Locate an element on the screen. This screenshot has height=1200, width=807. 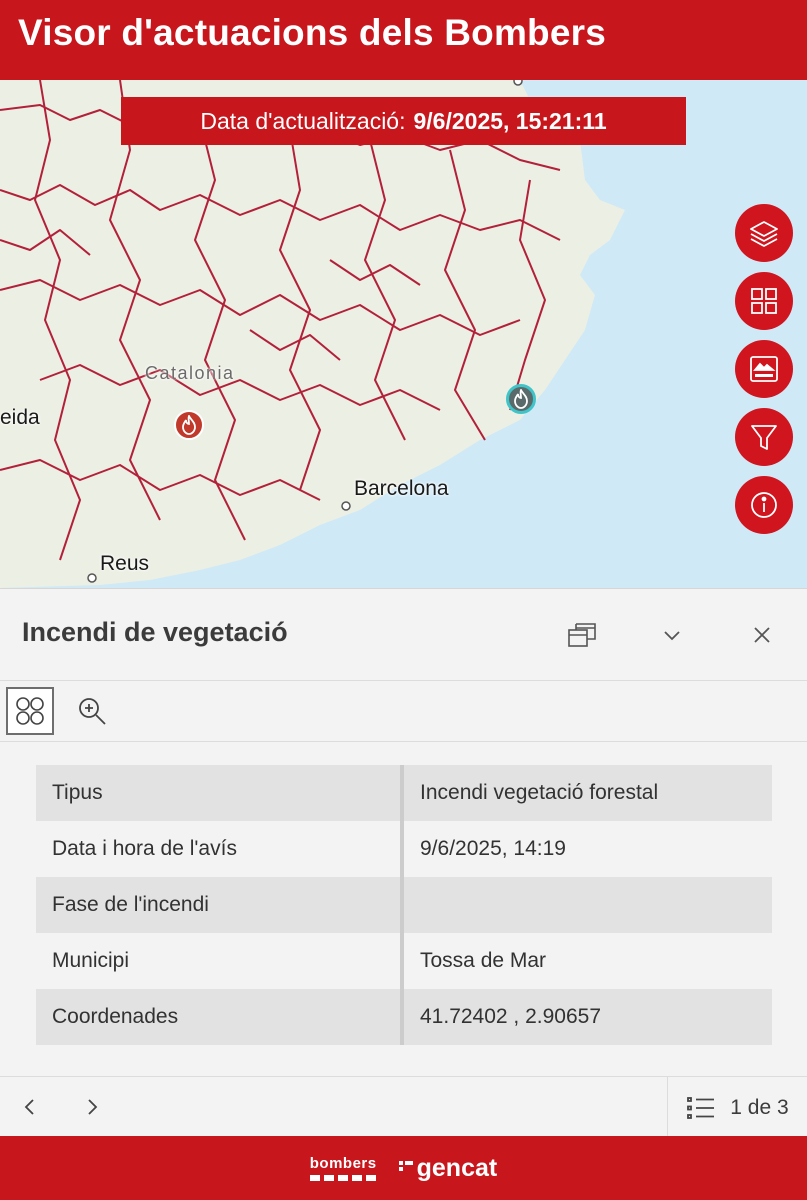
chevron-left-icon is located at coordinates (29, 1107).